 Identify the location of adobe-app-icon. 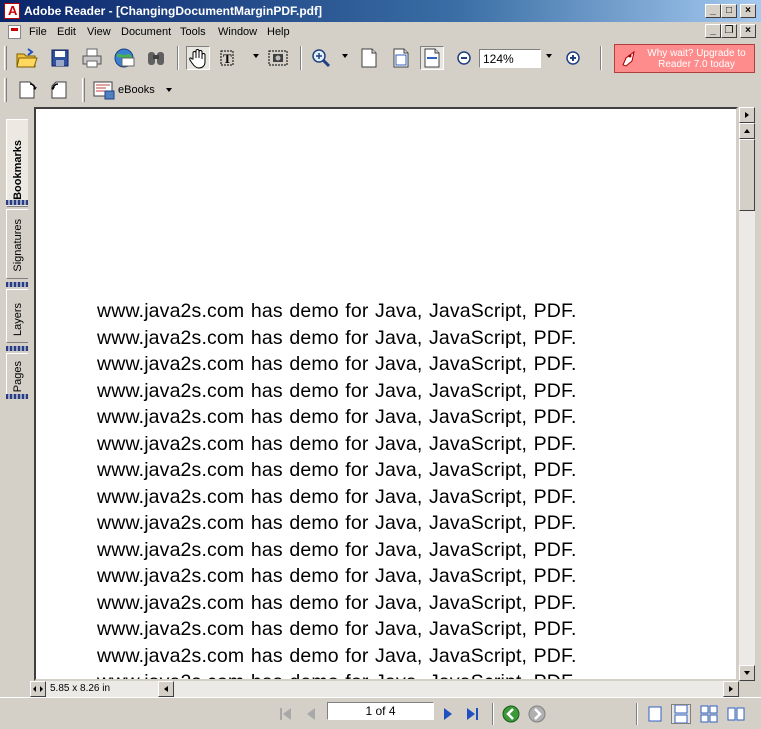
(12, 11).